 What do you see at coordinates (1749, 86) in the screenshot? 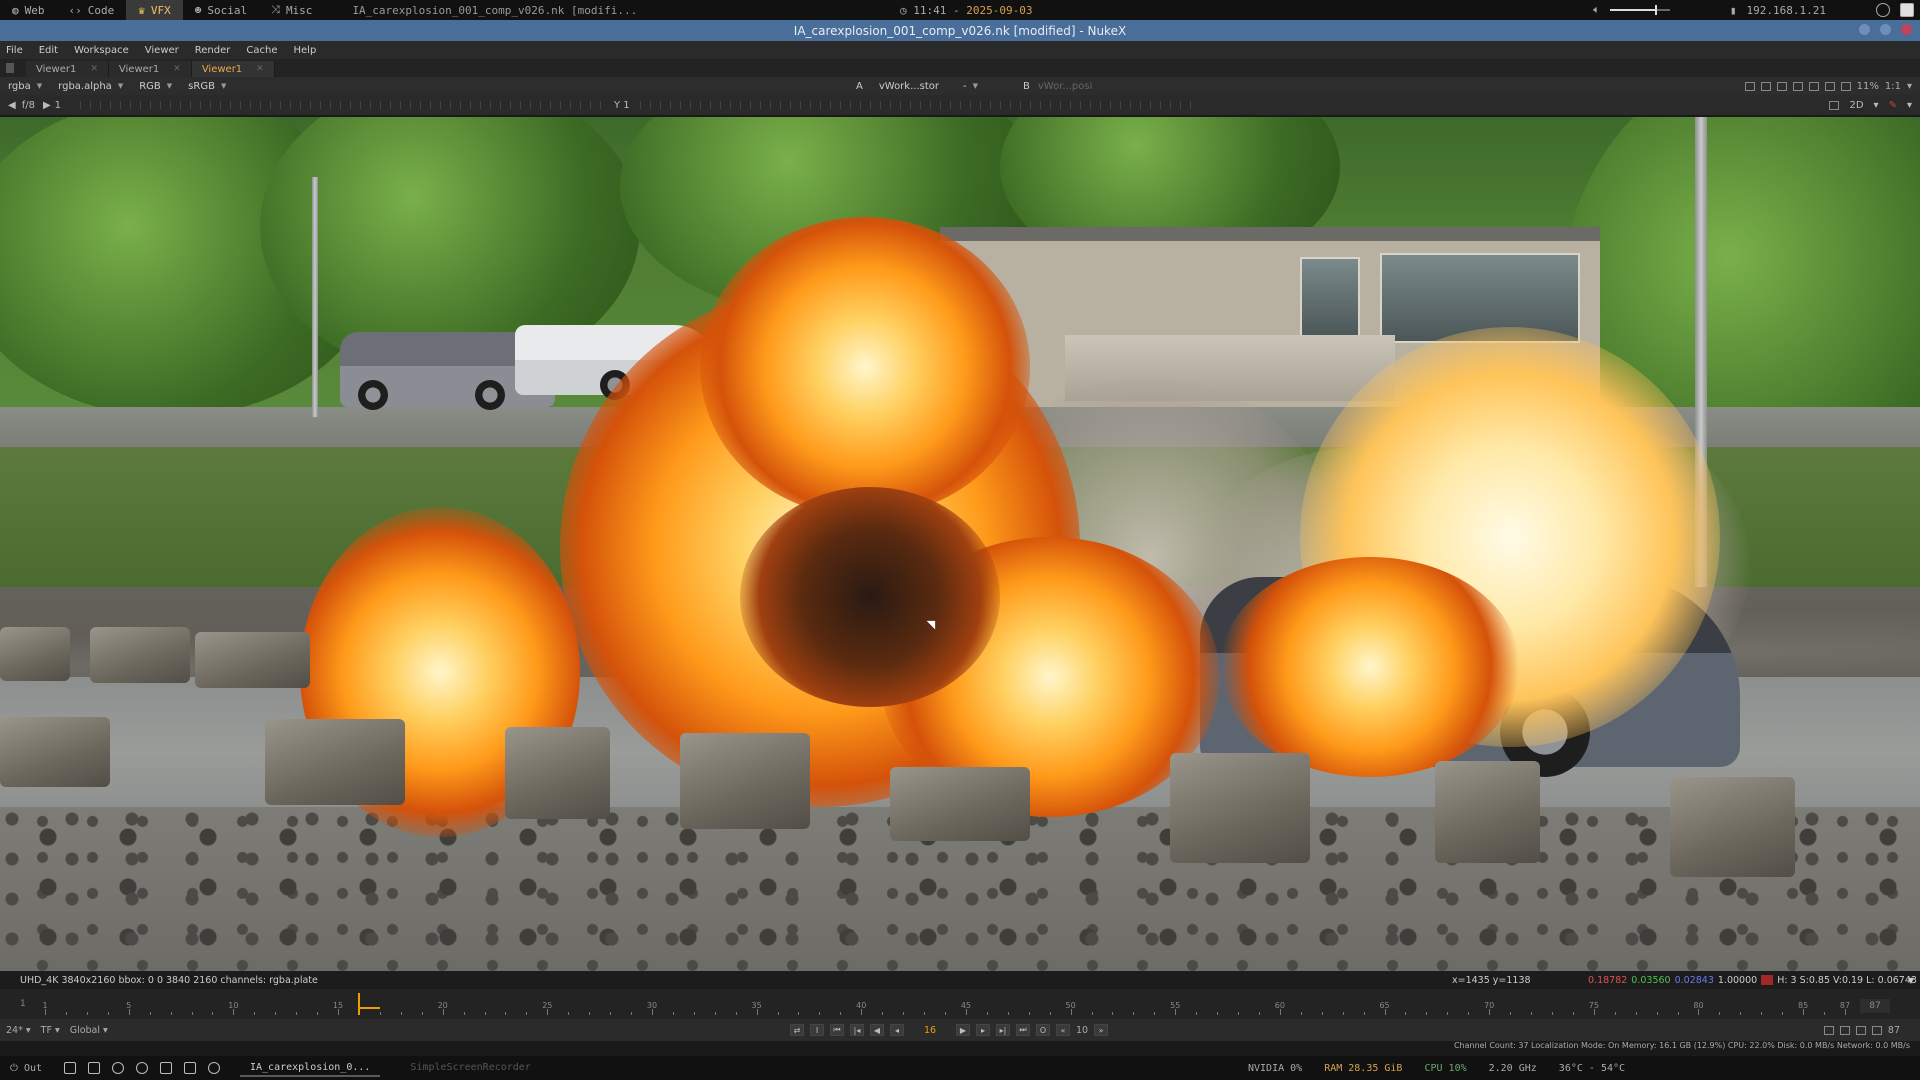
I see `roi-icon` at bounding box center [1749, 86].